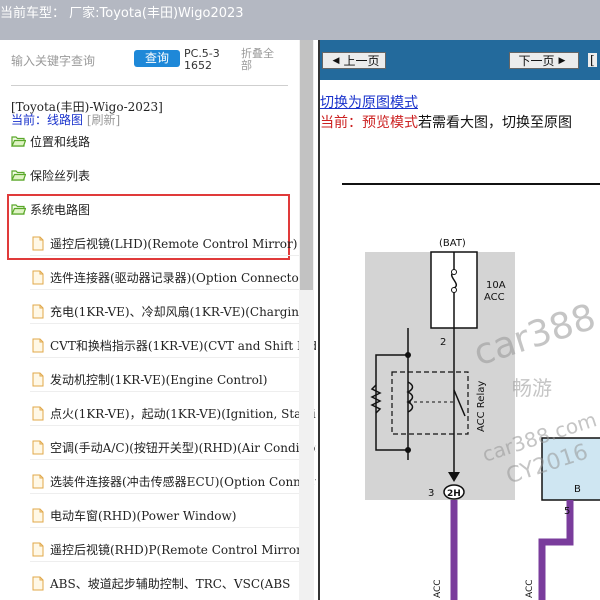 The width and height of the screenshot is (600, 600). What do you see at coordinates (530, 588) in the screenshot?
I see `wire-right-label: ACC` at bounding box center [530, 588].